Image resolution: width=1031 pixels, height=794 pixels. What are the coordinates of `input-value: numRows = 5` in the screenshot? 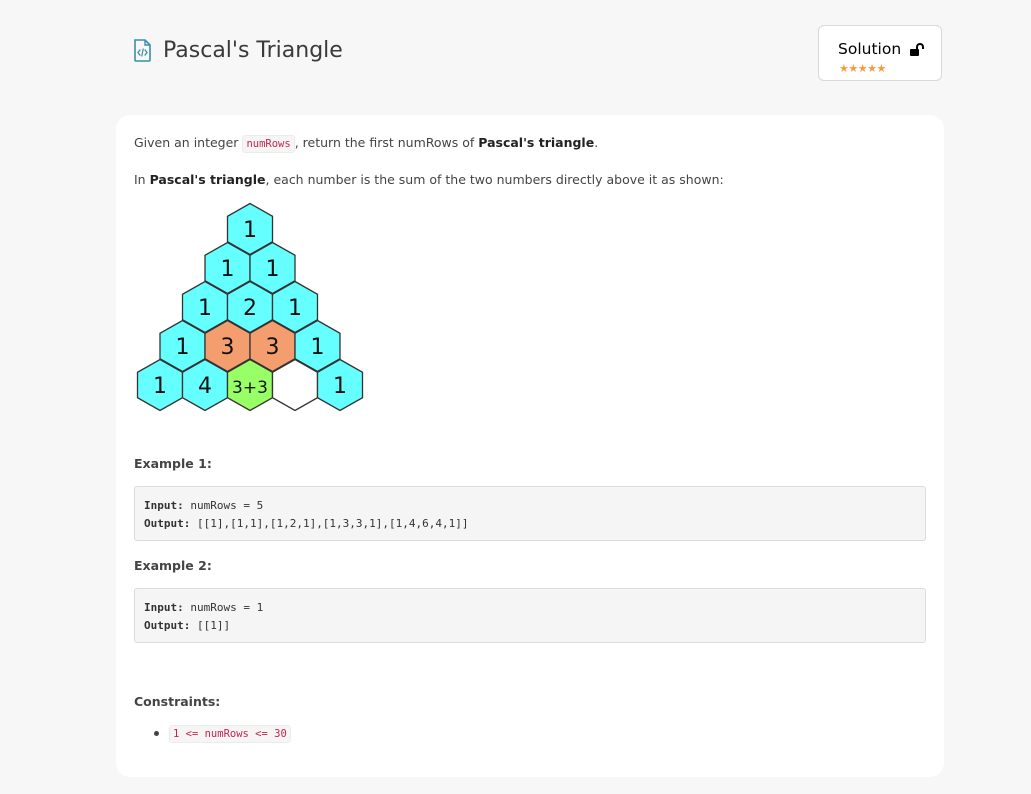 It's located at (223, 505).